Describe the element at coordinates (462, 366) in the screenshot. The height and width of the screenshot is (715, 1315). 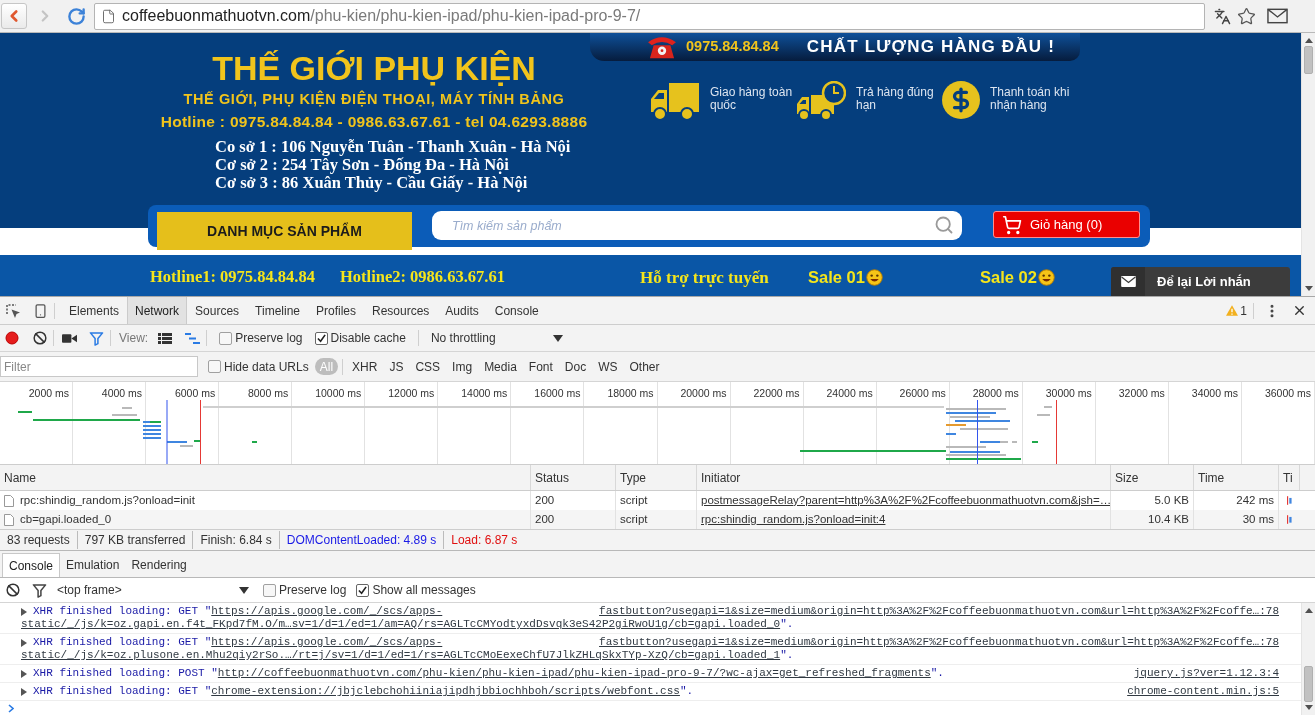
I see `type-filter-button: Img` at that location.